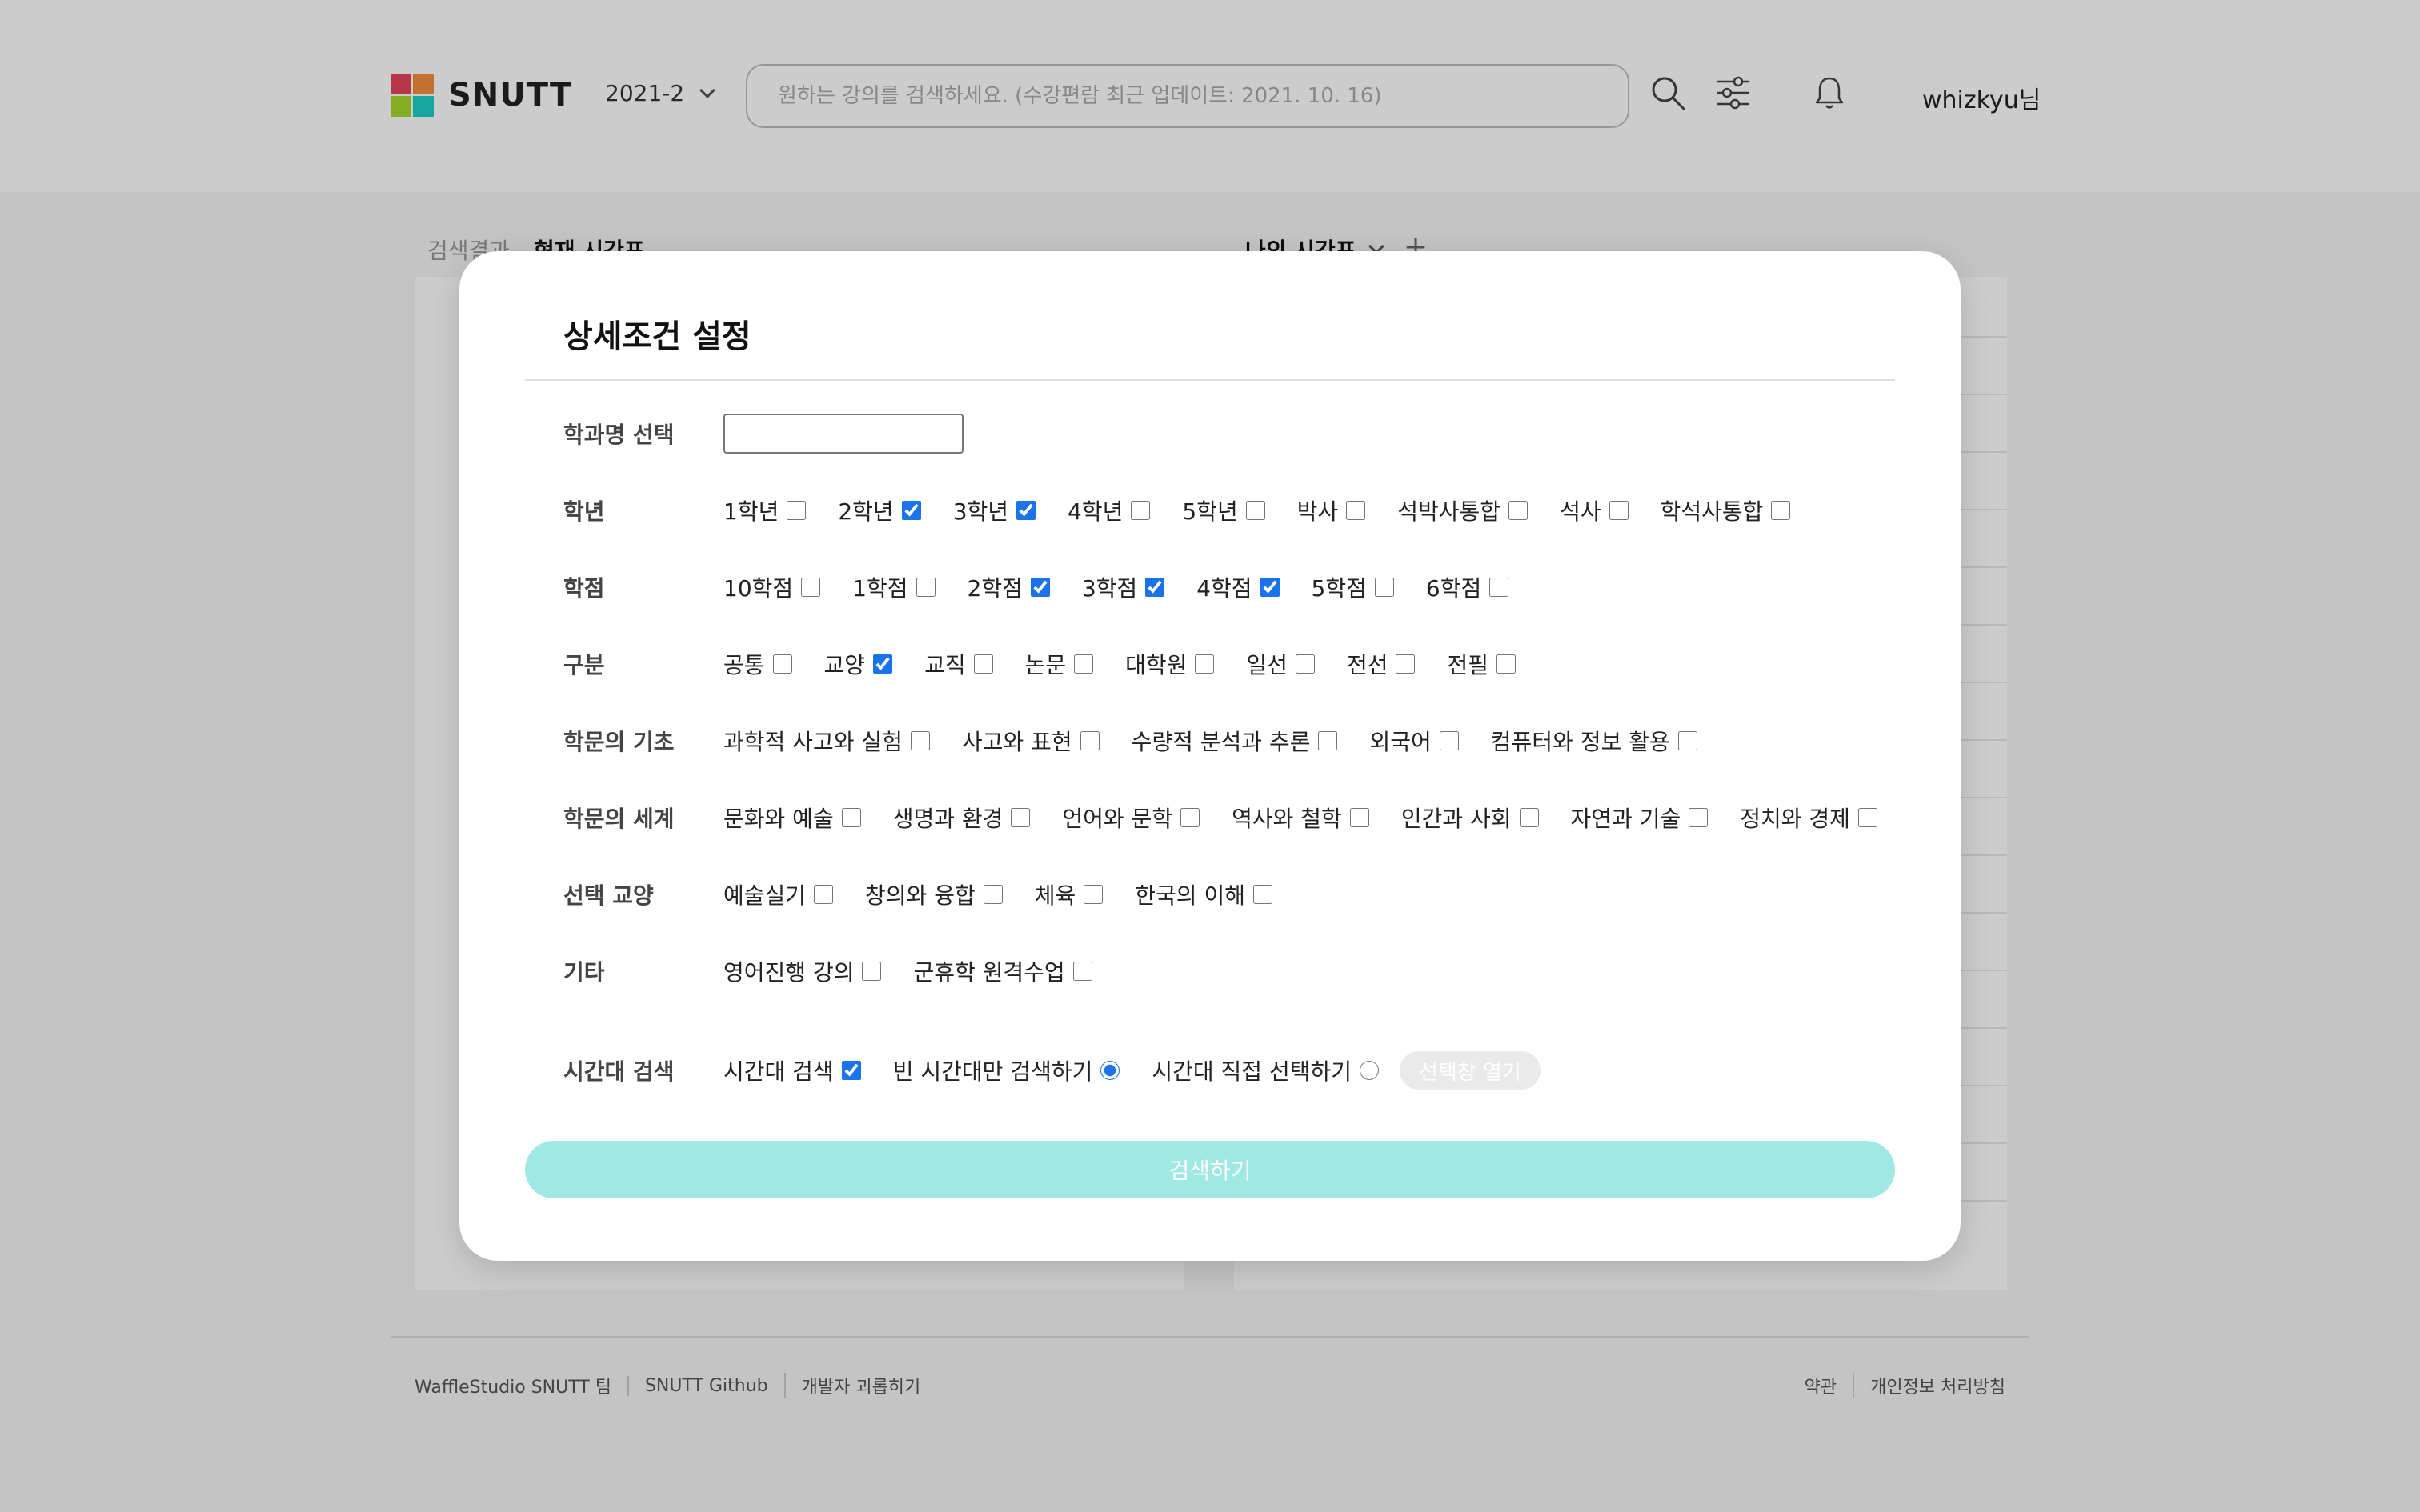 The width and height of the screenshot is (2420, 1512). What do you see at coordinates (1381, 664) in the screenshot?
I see `filter-option: 전선` at bounding box center [1381, 664].